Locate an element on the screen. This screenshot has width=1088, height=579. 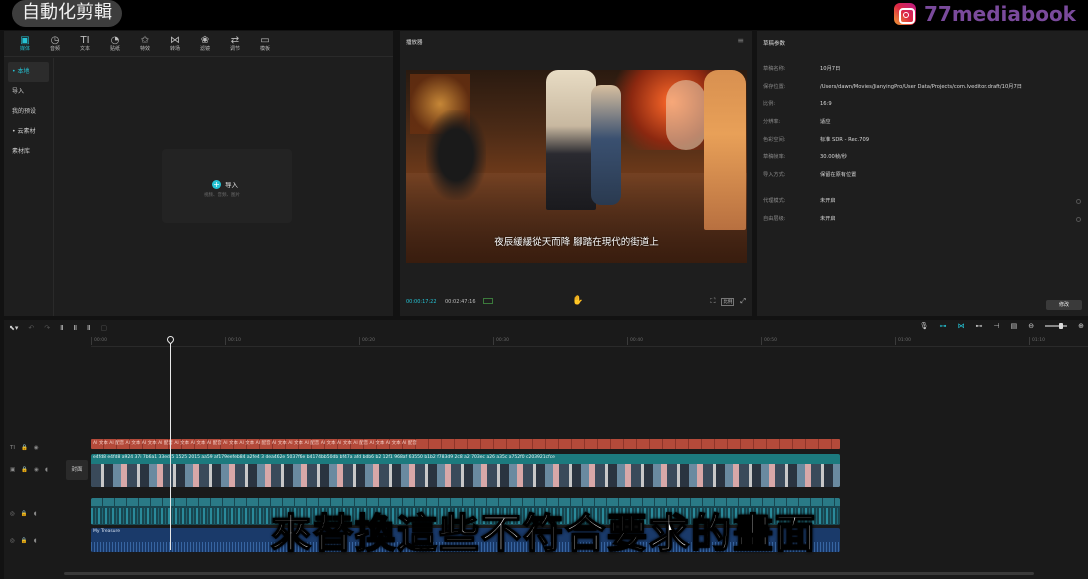
ruler-tick: 00:00 is located at coordinates (99, 341).